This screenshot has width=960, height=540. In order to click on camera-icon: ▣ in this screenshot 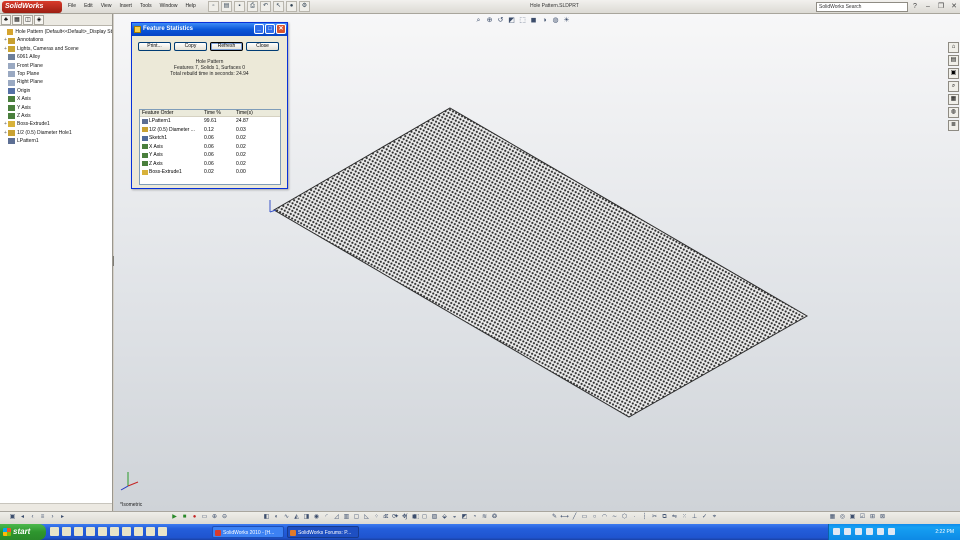, I will do `click(12, 517)`.